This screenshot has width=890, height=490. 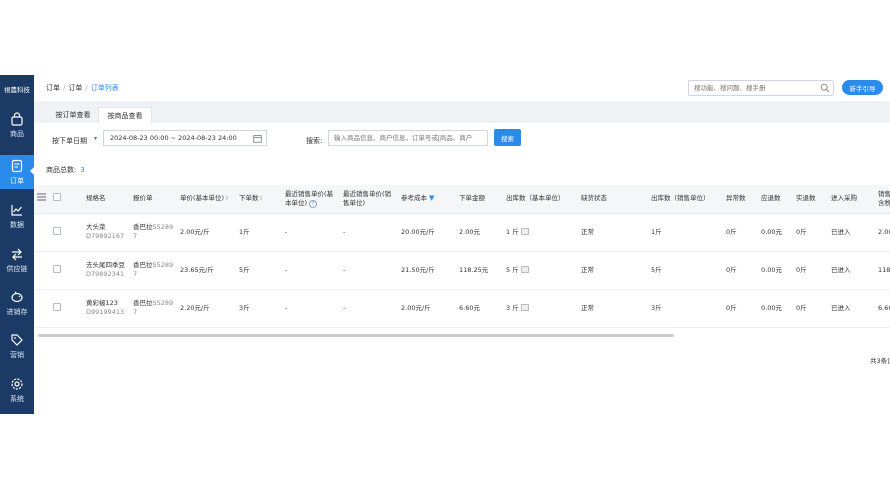 I want to click on sales-amount: 6.60, so click(x=882, y=308).